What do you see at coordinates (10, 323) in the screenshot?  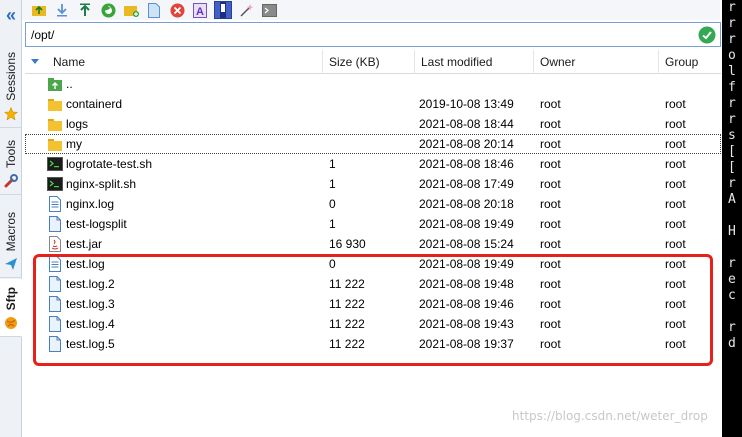 I see `globe-icon` at bounding box center [10, 323].